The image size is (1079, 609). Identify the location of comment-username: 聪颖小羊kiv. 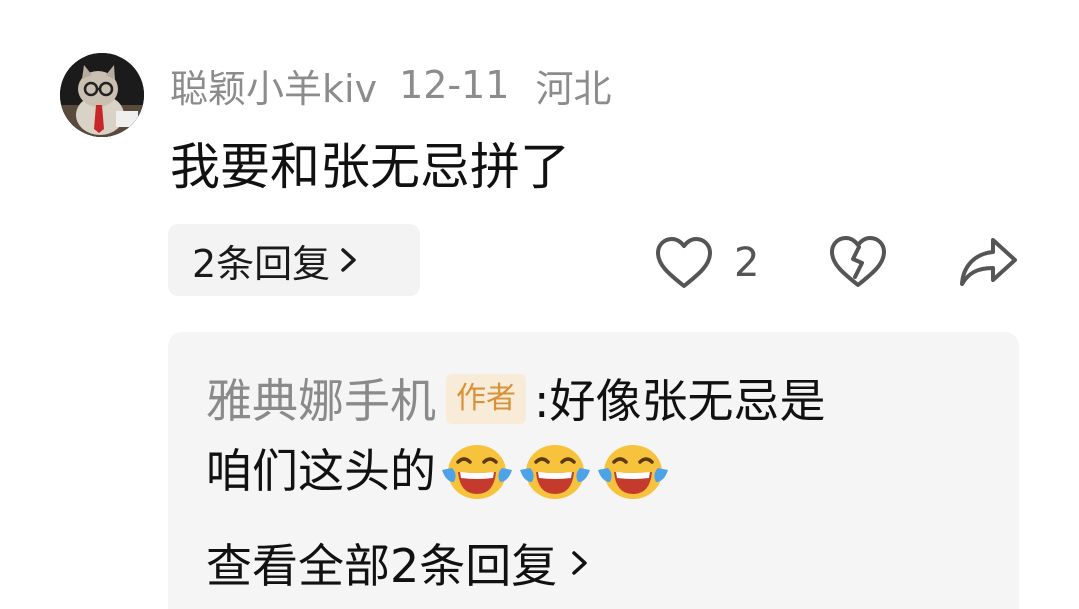
(273, 85).